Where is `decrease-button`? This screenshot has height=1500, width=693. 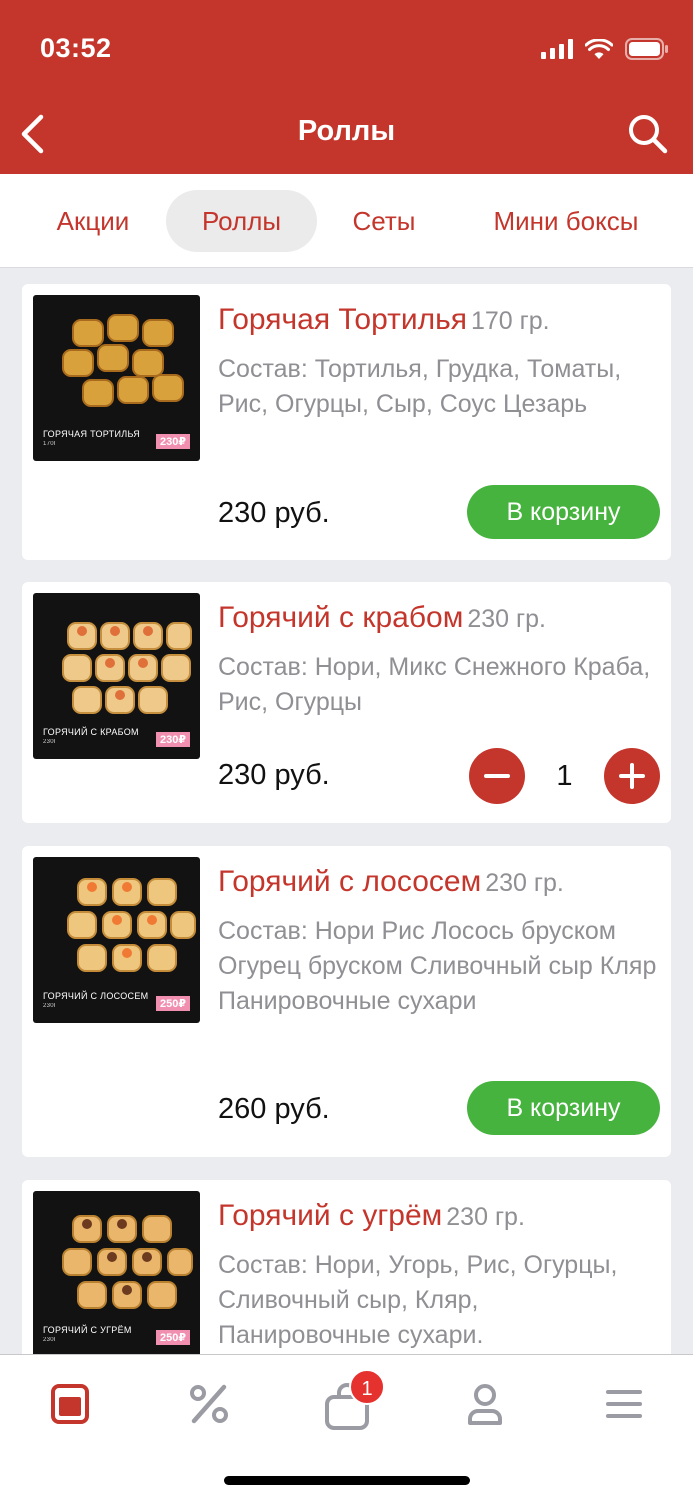
decrease-button is located at coordinates (497, 776).